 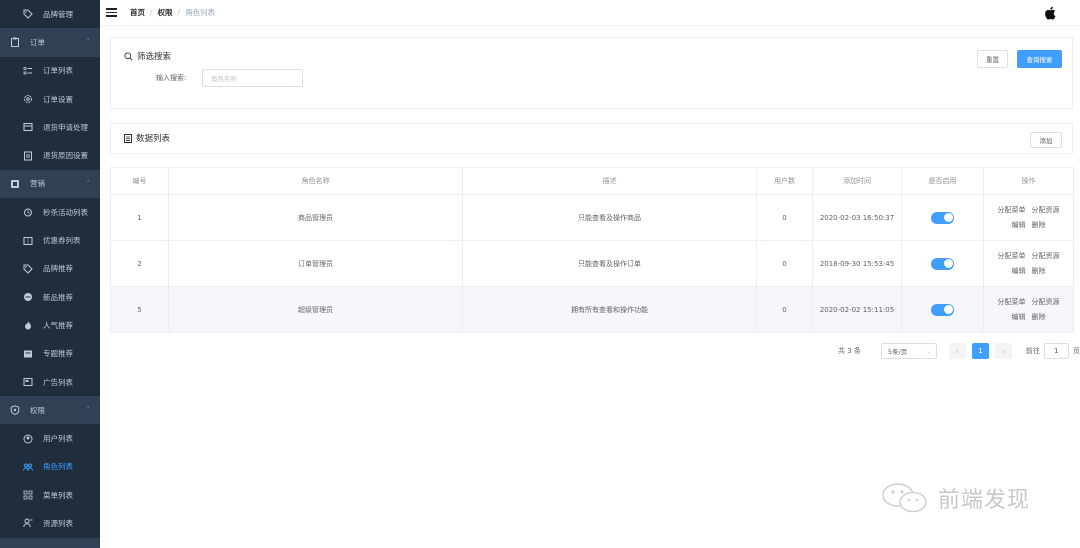 I want to click on goto-page-input: 1, so click(x=1056, y=351).